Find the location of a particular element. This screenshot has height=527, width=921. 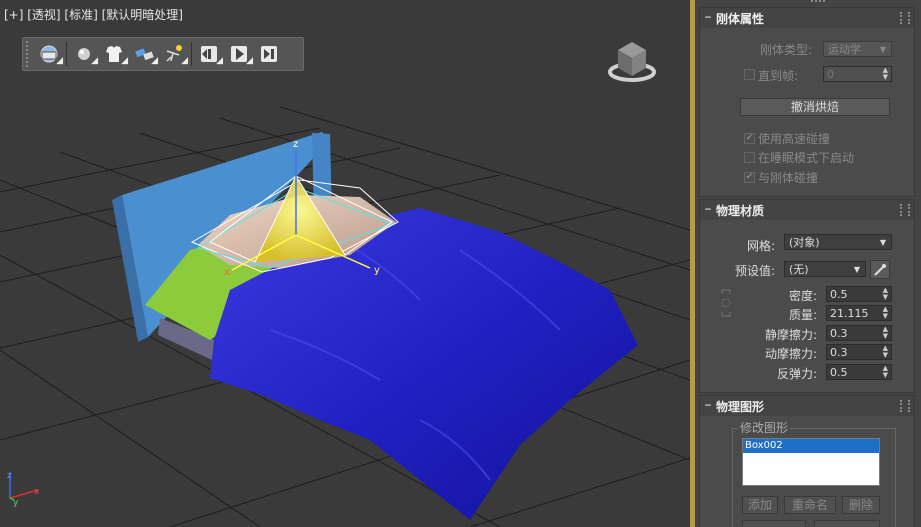

dynamic-friction-value: 0.3 is located at coordinates (839, 352).